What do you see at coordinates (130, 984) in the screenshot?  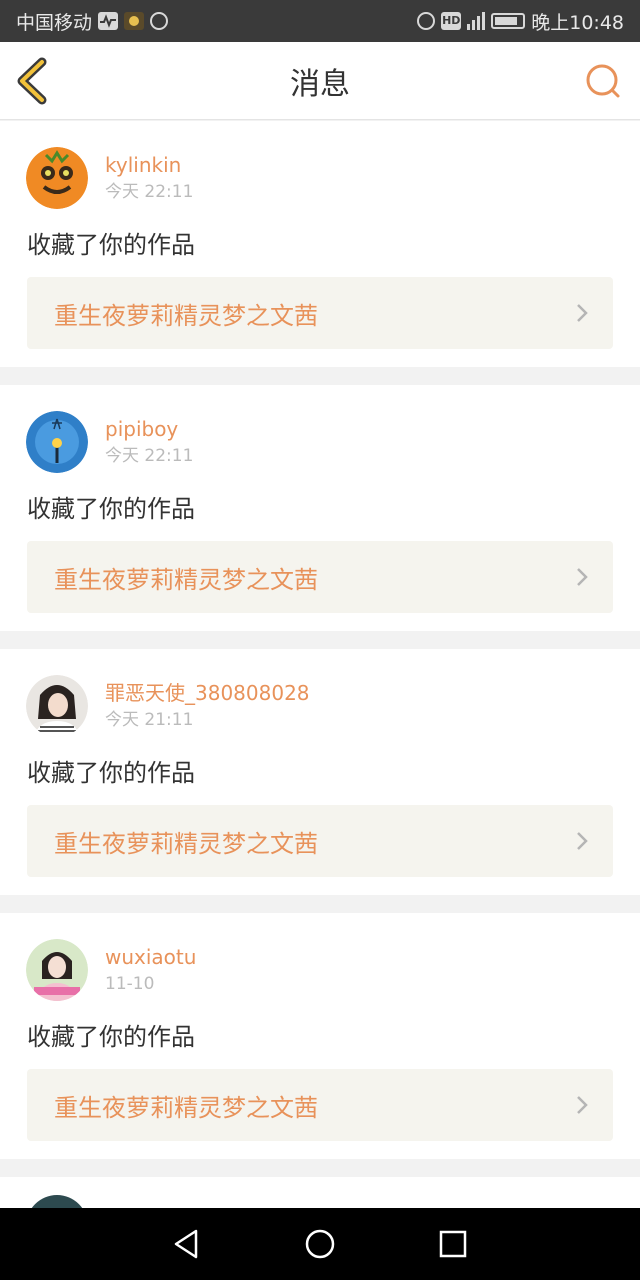 I see `message-time: 11-10` at bounding box center [130, 984].